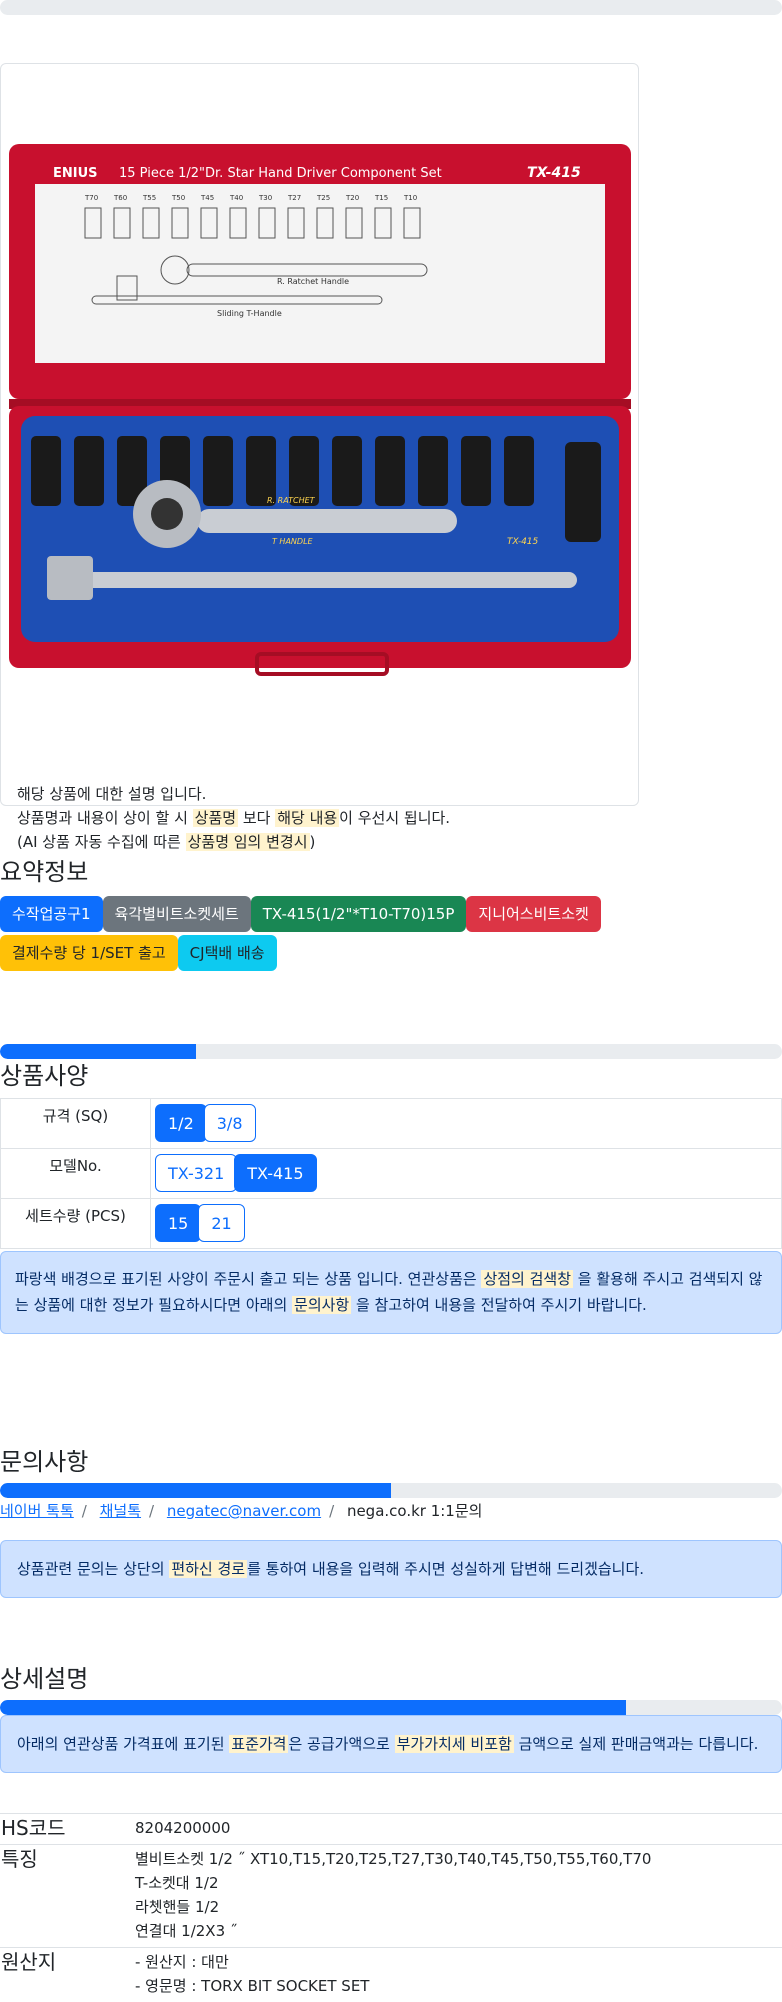  What do you see at coordinates (533, 914) in the screenshot?
I see `summary-badge: 지니어스비트소켓` at bounding box center [533, 914].